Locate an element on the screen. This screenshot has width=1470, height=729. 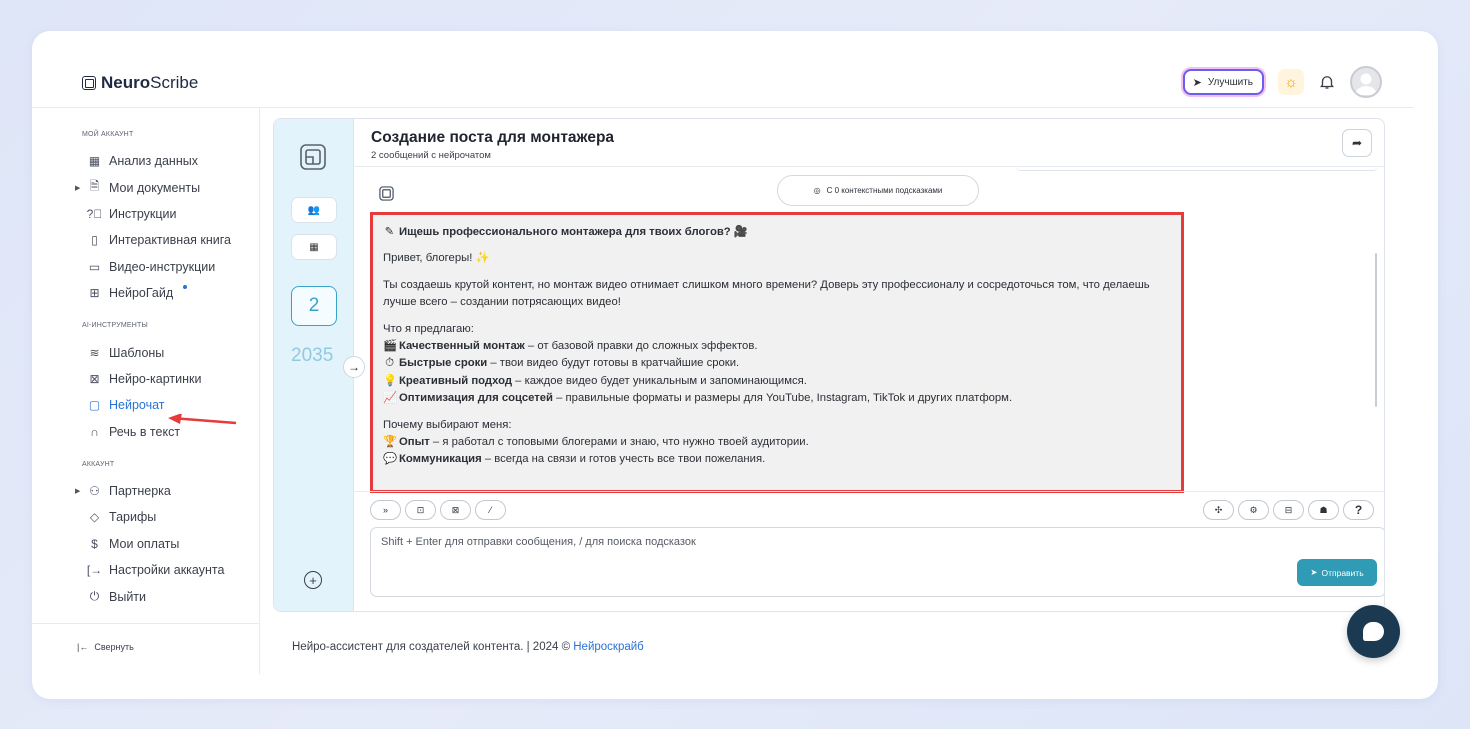
sidebar-item-data-analysis: ▦ Анализ данных is located at coordinates (172, 161).